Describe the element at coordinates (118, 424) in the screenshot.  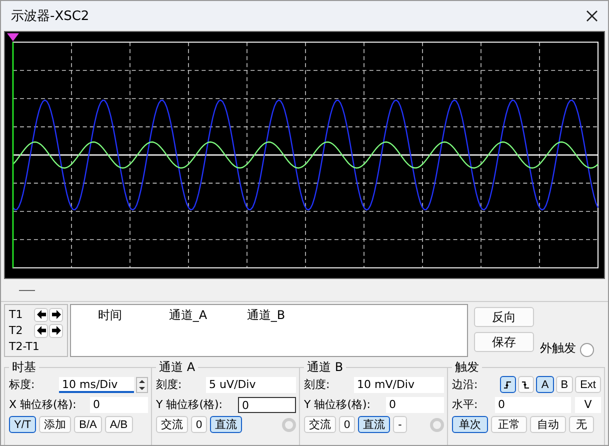
I see `mode-button: A/B` at that location.